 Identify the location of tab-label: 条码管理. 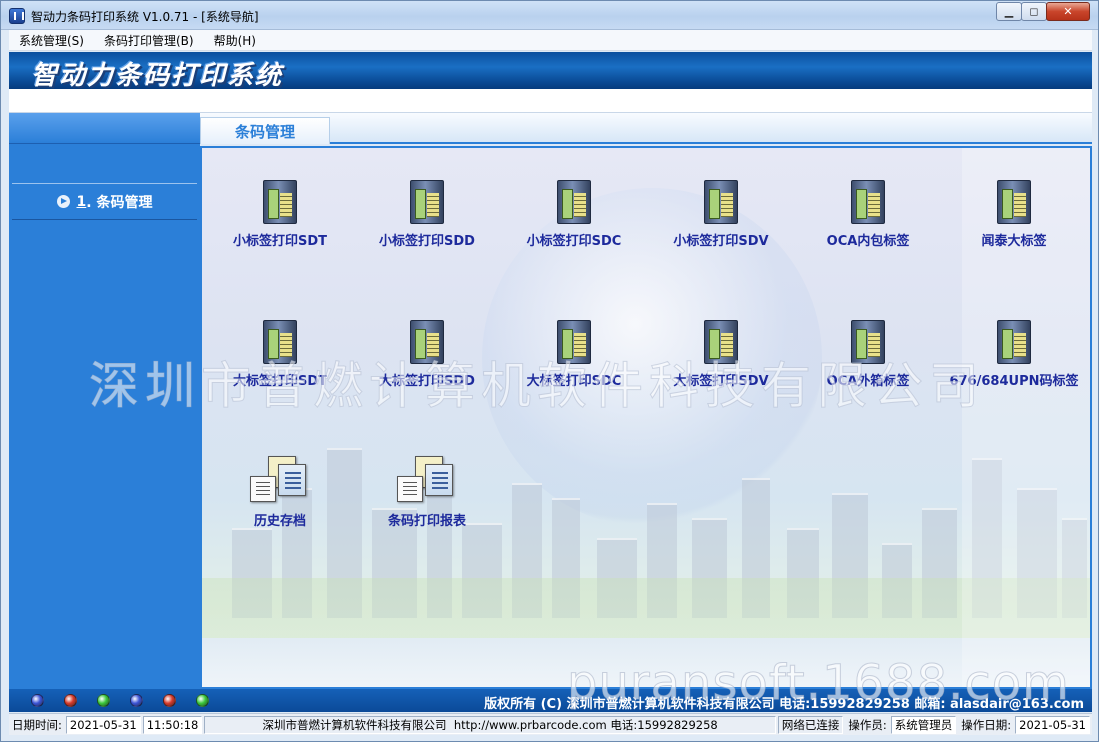
(264, 131).